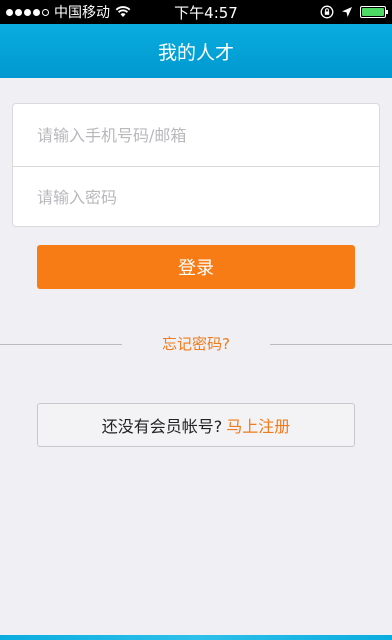  I want to click on bottom-edge-strip, so click(196, 637).